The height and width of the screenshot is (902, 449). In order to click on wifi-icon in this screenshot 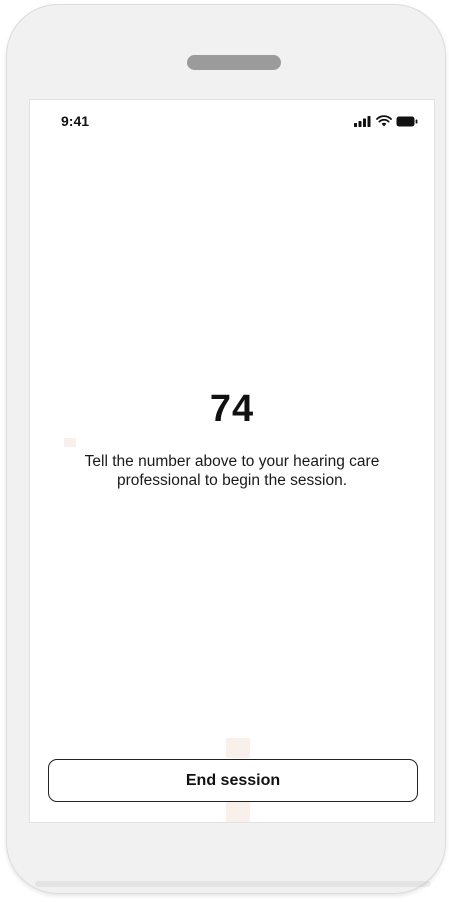, I will do `click(384, 121)`.